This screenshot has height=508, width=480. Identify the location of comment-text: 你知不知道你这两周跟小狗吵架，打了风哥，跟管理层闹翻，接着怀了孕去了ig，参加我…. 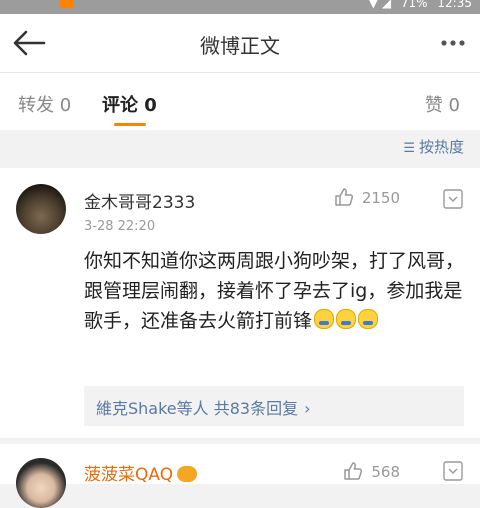
(274, 291).